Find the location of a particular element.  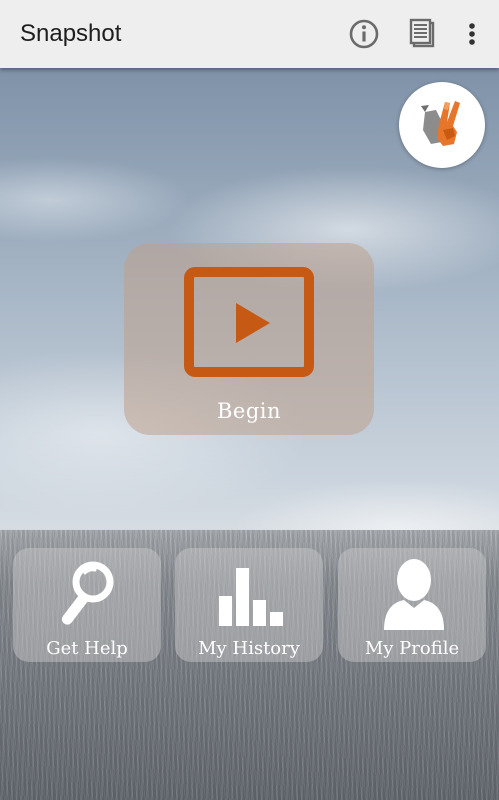

my-profile-button: My Profile is located at coordinates (412, 605).